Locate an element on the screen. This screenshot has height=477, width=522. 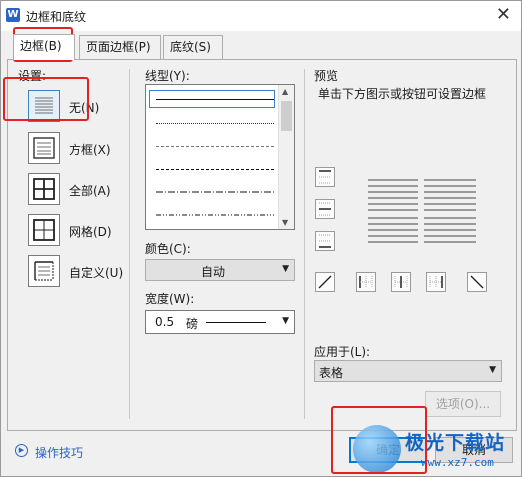
watermark-url: www.xz7.com is located at coordinates (457, 462).